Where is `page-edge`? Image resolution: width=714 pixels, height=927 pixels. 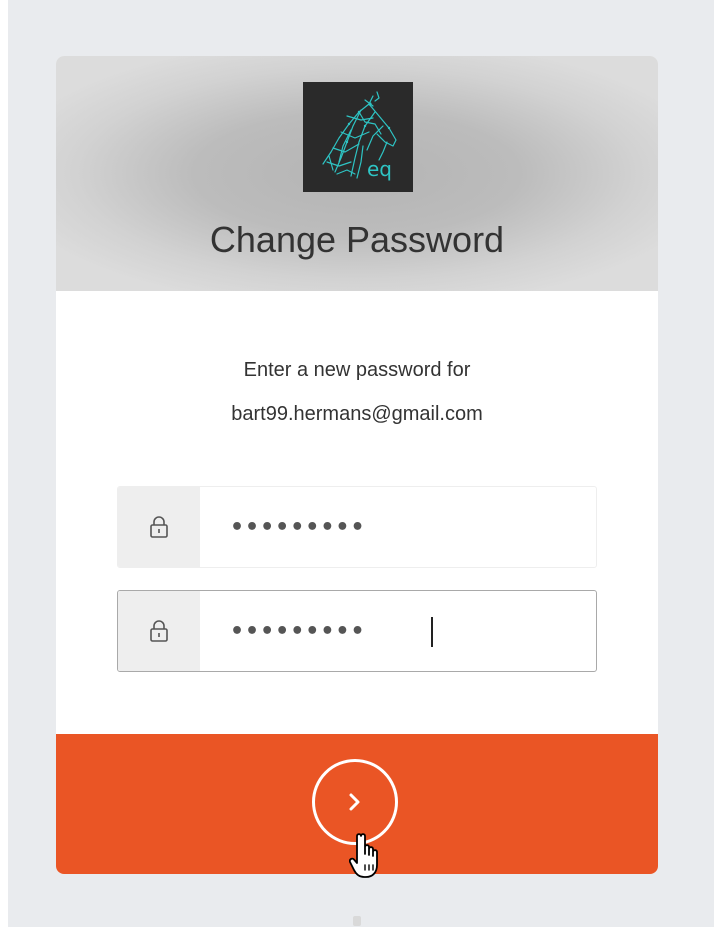
page-edge is located at coordinates (4, 463).